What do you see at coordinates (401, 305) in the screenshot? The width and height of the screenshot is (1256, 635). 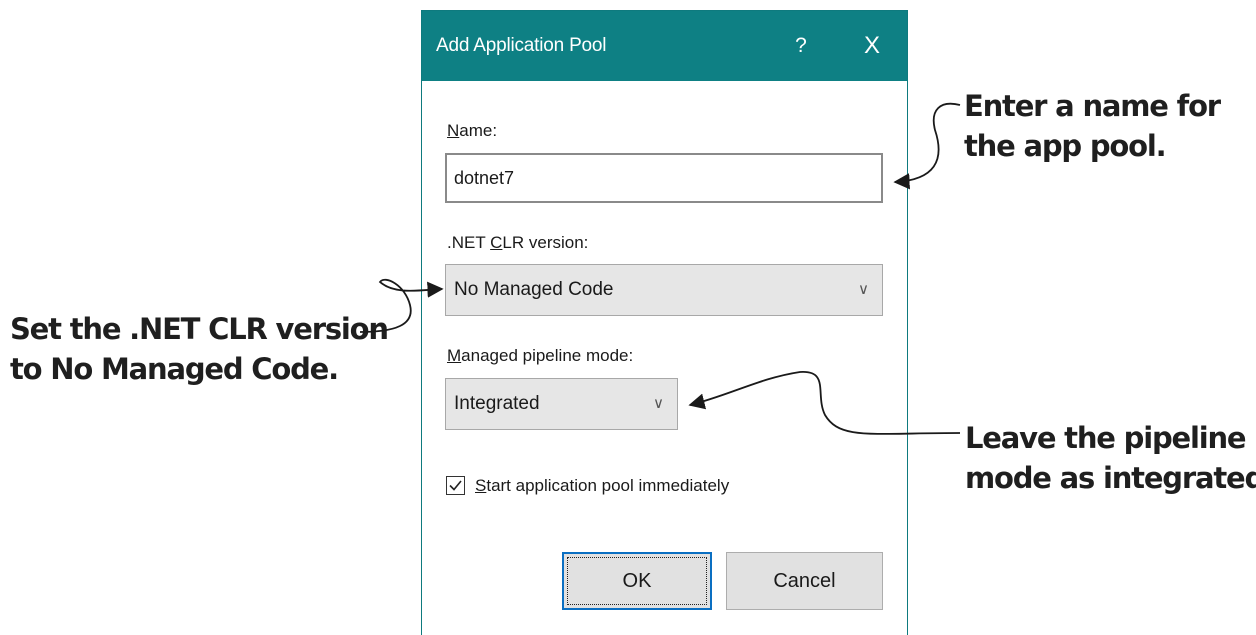 I see `leader-clr` at bounding box center [401, 305].